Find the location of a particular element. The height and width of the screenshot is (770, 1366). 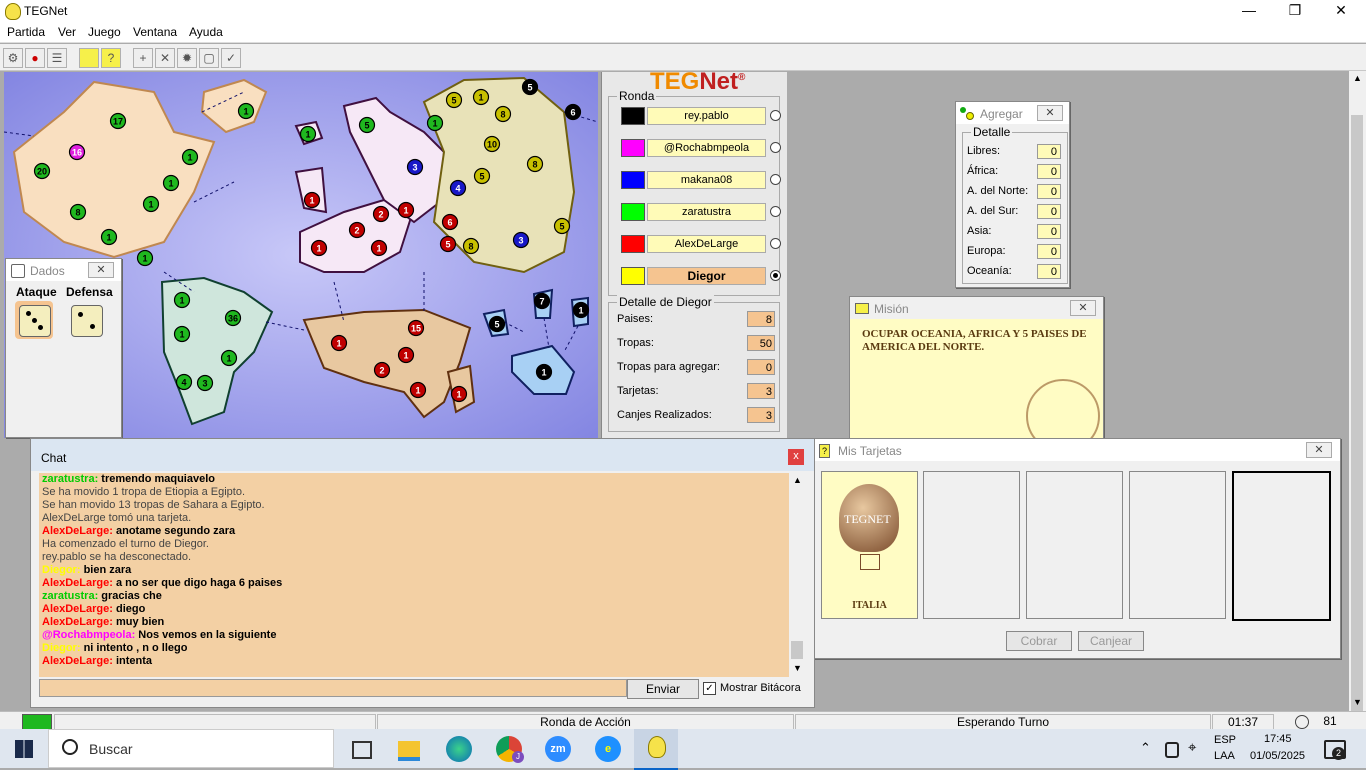

chat-message: Nos vemos en la siguiente is located at coordinates (207, 635).